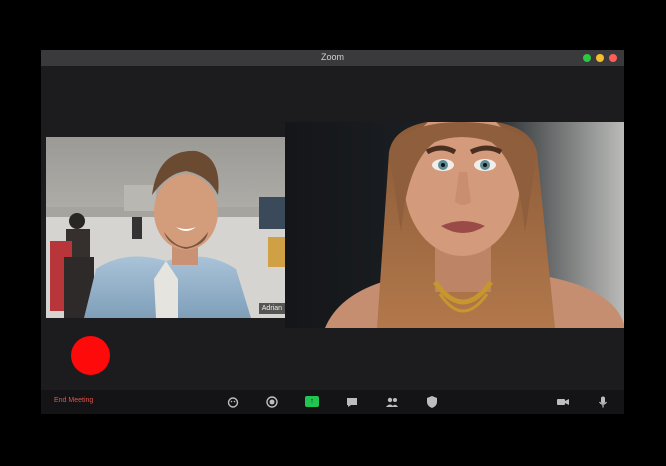 This screenshot has height=466, width=666. Describe the element at coordinates (272, 402) in the screenshot. I see `record-icon` at that location.